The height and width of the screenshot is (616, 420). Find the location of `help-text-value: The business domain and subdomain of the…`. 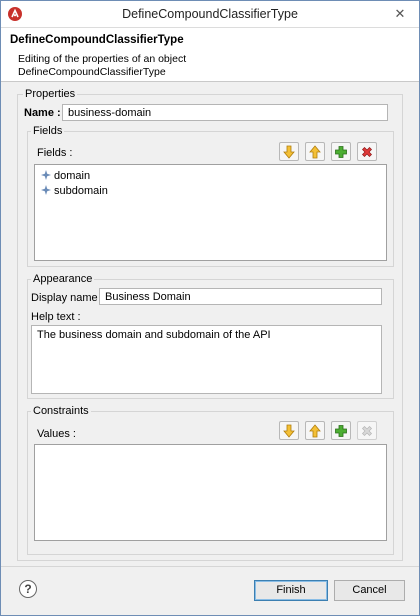

help-text-value: The business domain and subdomain of the… is located at coordinates (154, 335).